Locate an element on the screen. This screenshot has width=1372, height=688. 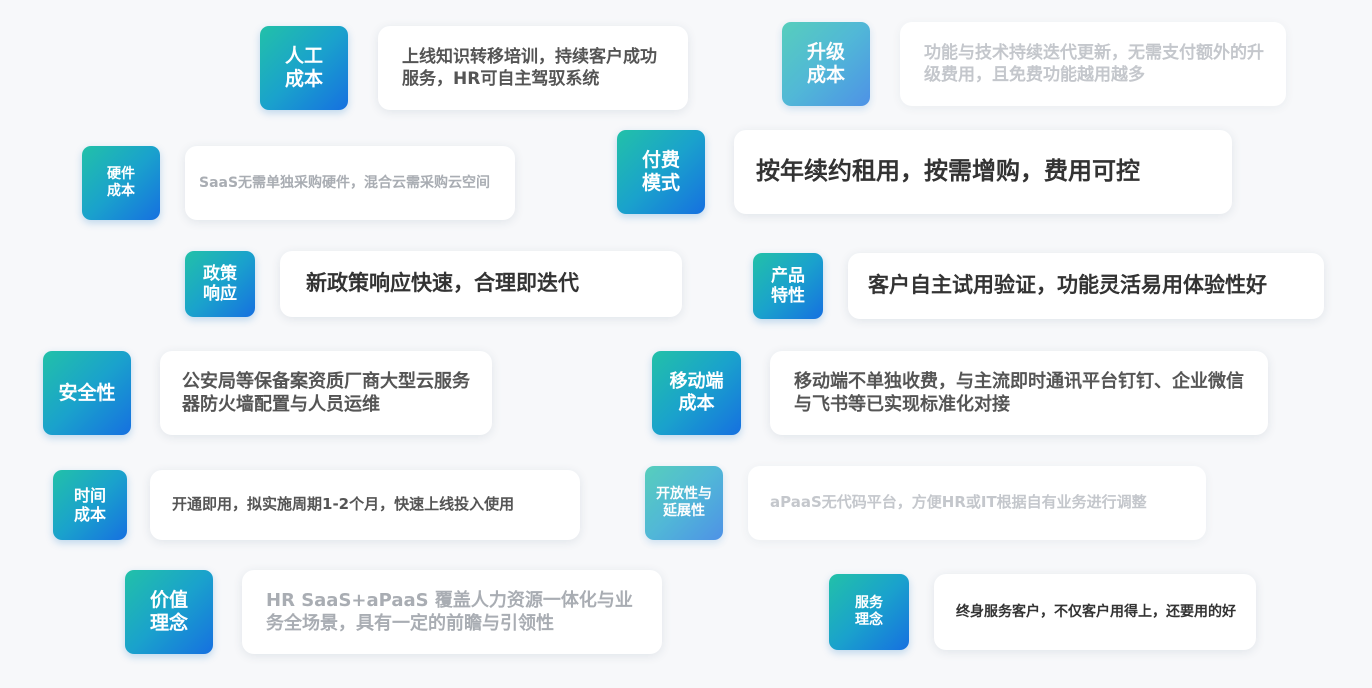
card-upgrade-cost: 功能与技术持续迭代更新，无需支付额外的升级费用，且免费功能越用越多 is located at coordinates (1093, 64).